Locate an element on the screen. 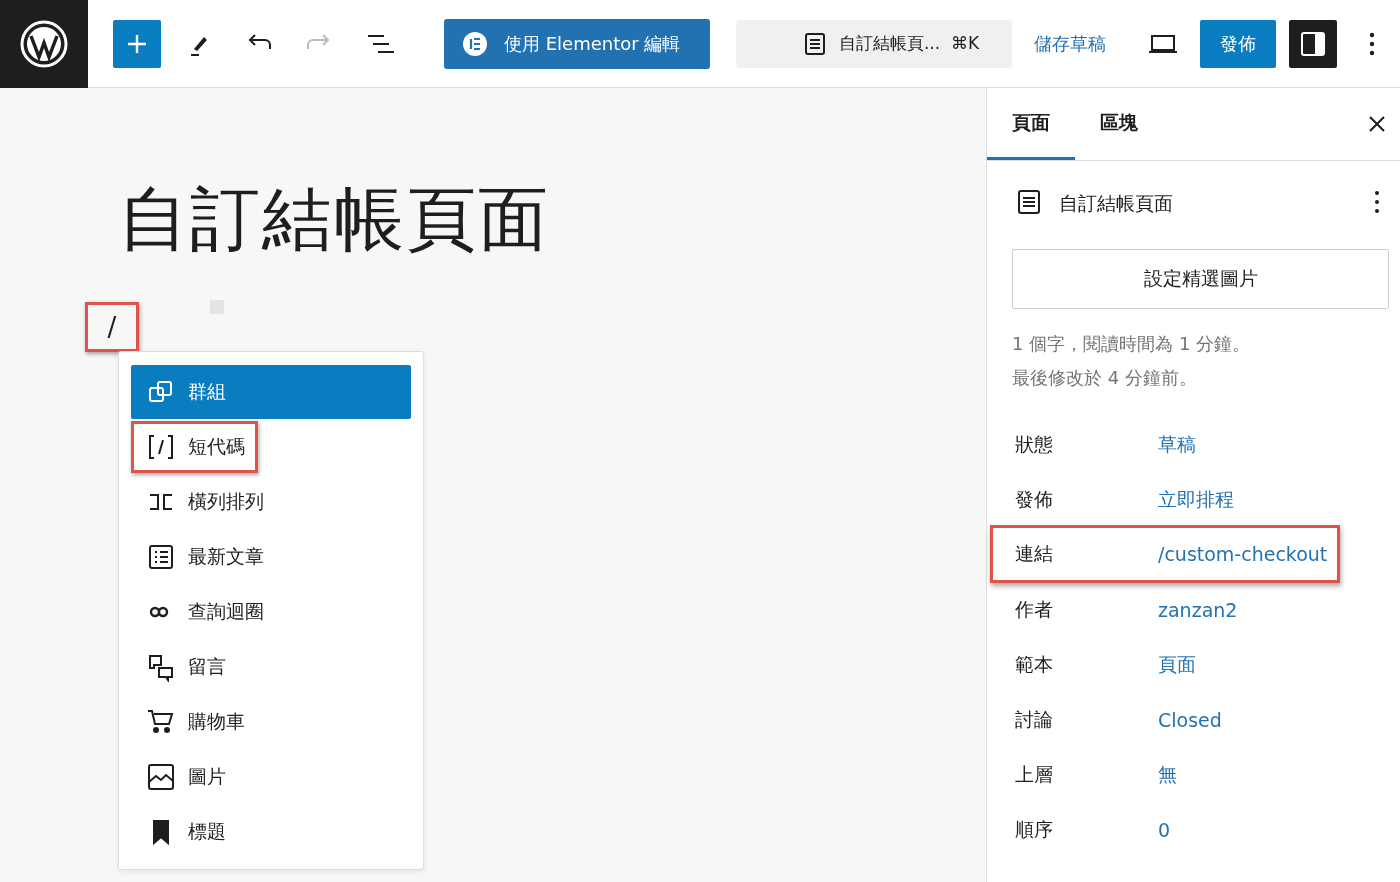  field-label: 上層 is located at coordinates (1034, 774).